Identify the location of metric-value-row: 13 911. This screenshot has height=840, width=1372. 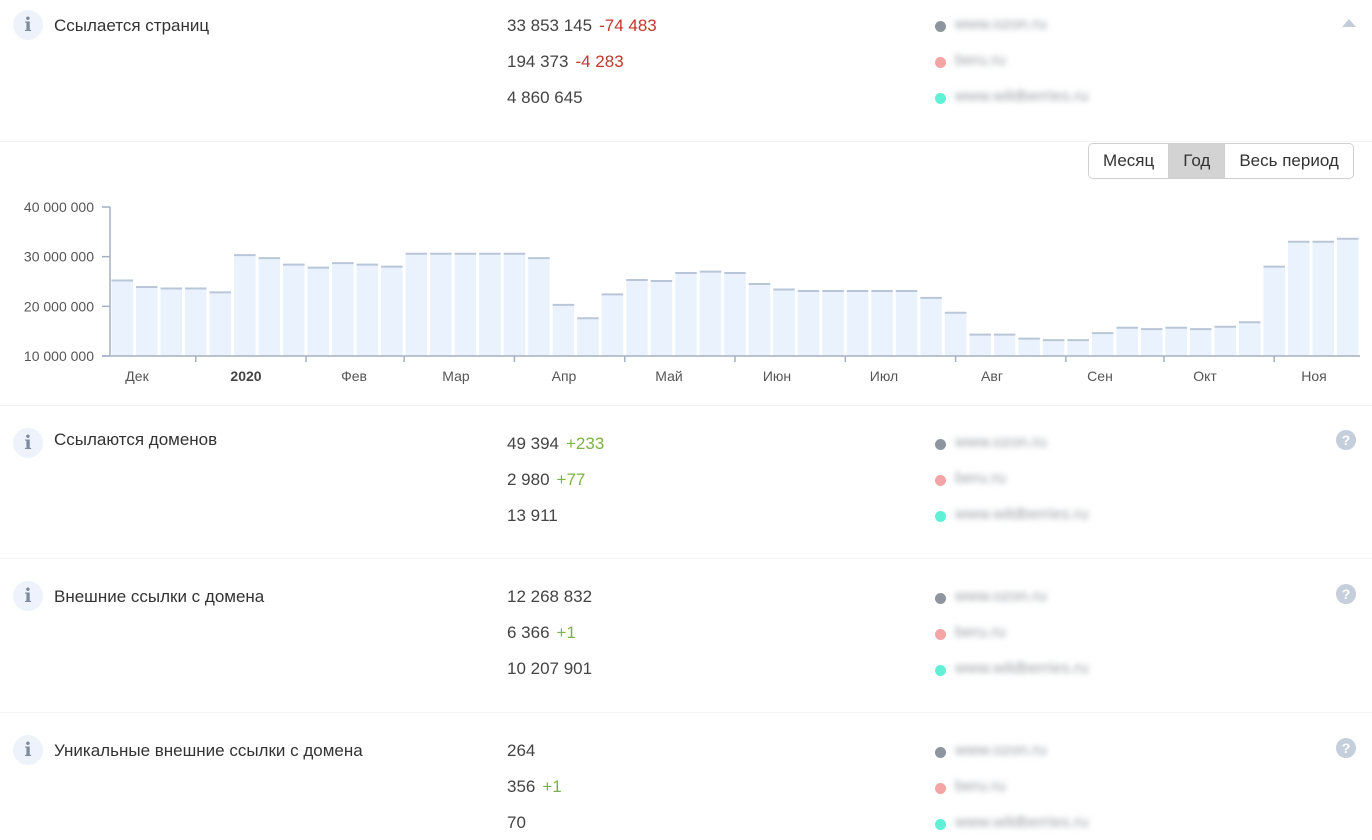
(532, 516).